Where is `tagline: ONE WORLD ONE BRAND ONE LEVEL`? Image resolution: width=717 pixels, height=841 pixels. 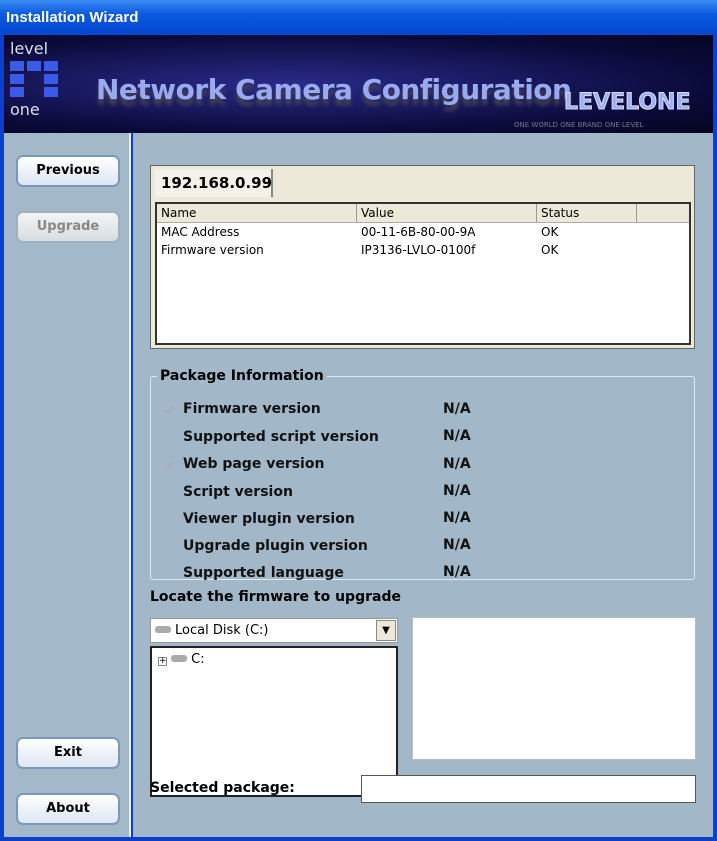 tagline: ONE WORLD ONE BRAND ONE LEVEL is located at coordinates (579, 125).